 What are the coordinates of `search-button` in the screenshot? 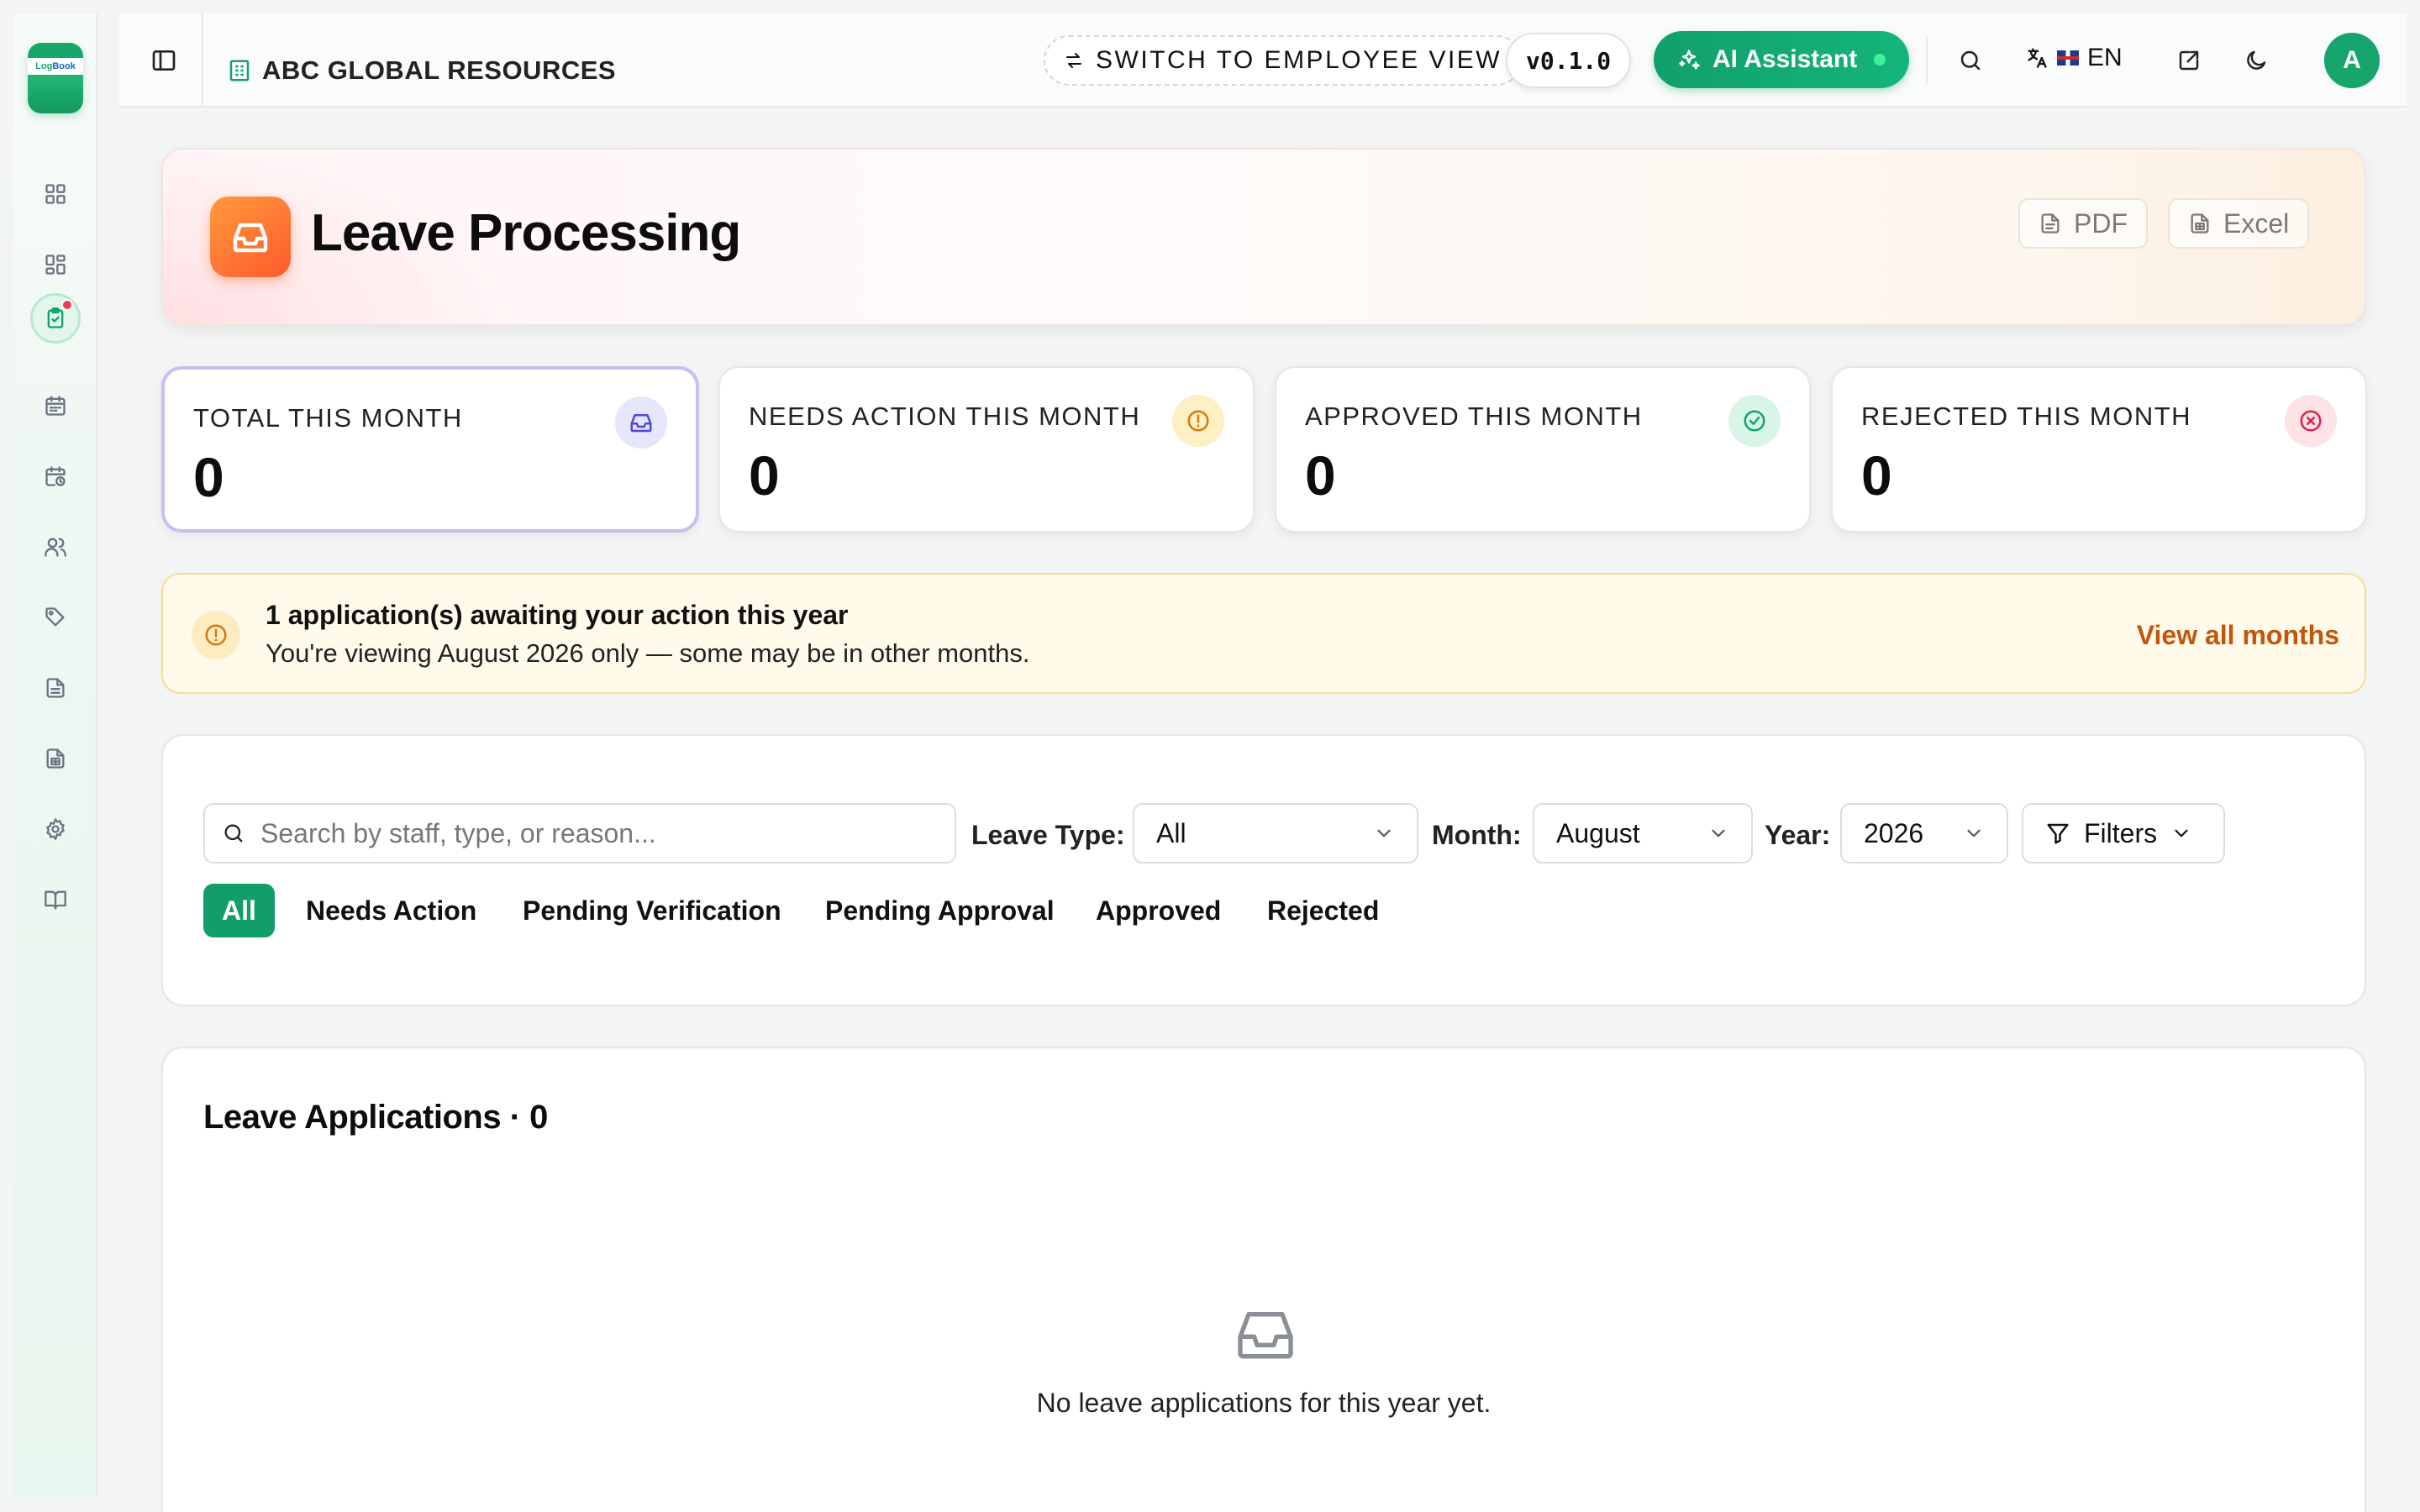 It's located at (1970, 60).